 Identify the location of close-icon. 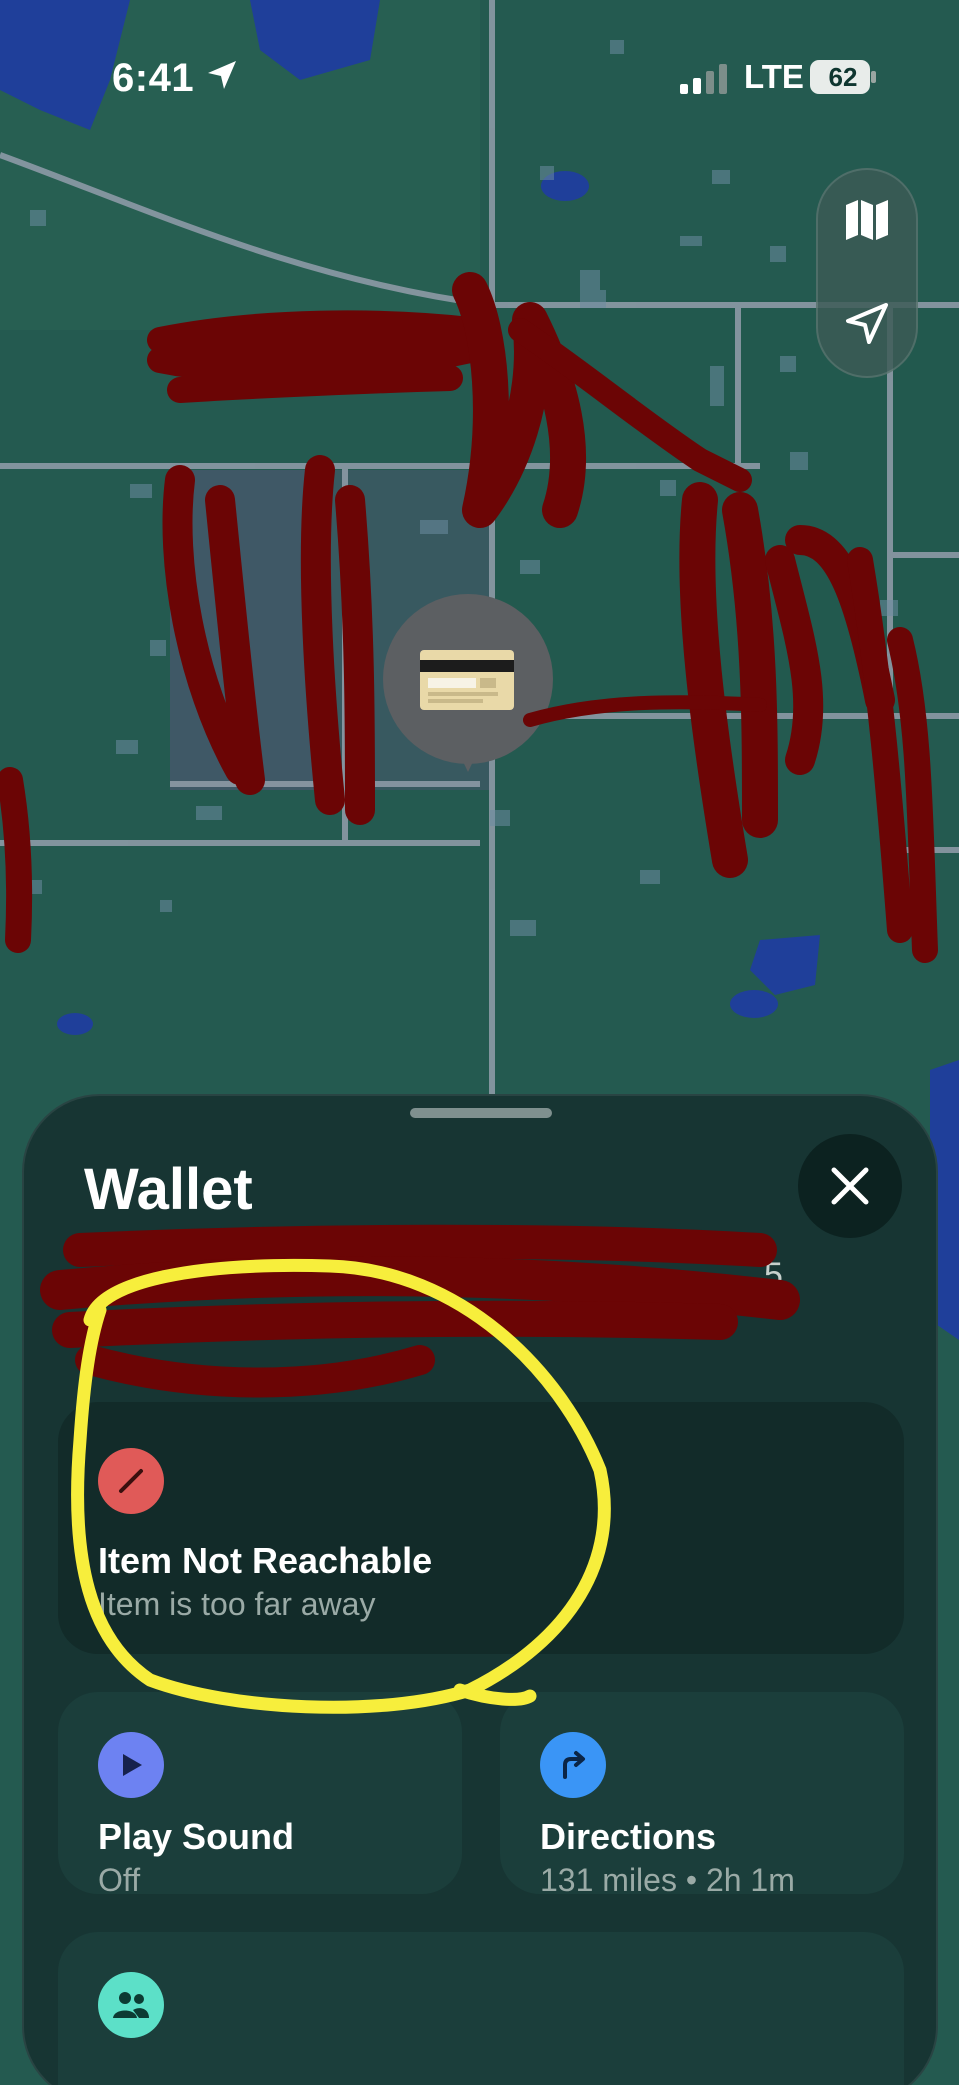
(850, 1186).